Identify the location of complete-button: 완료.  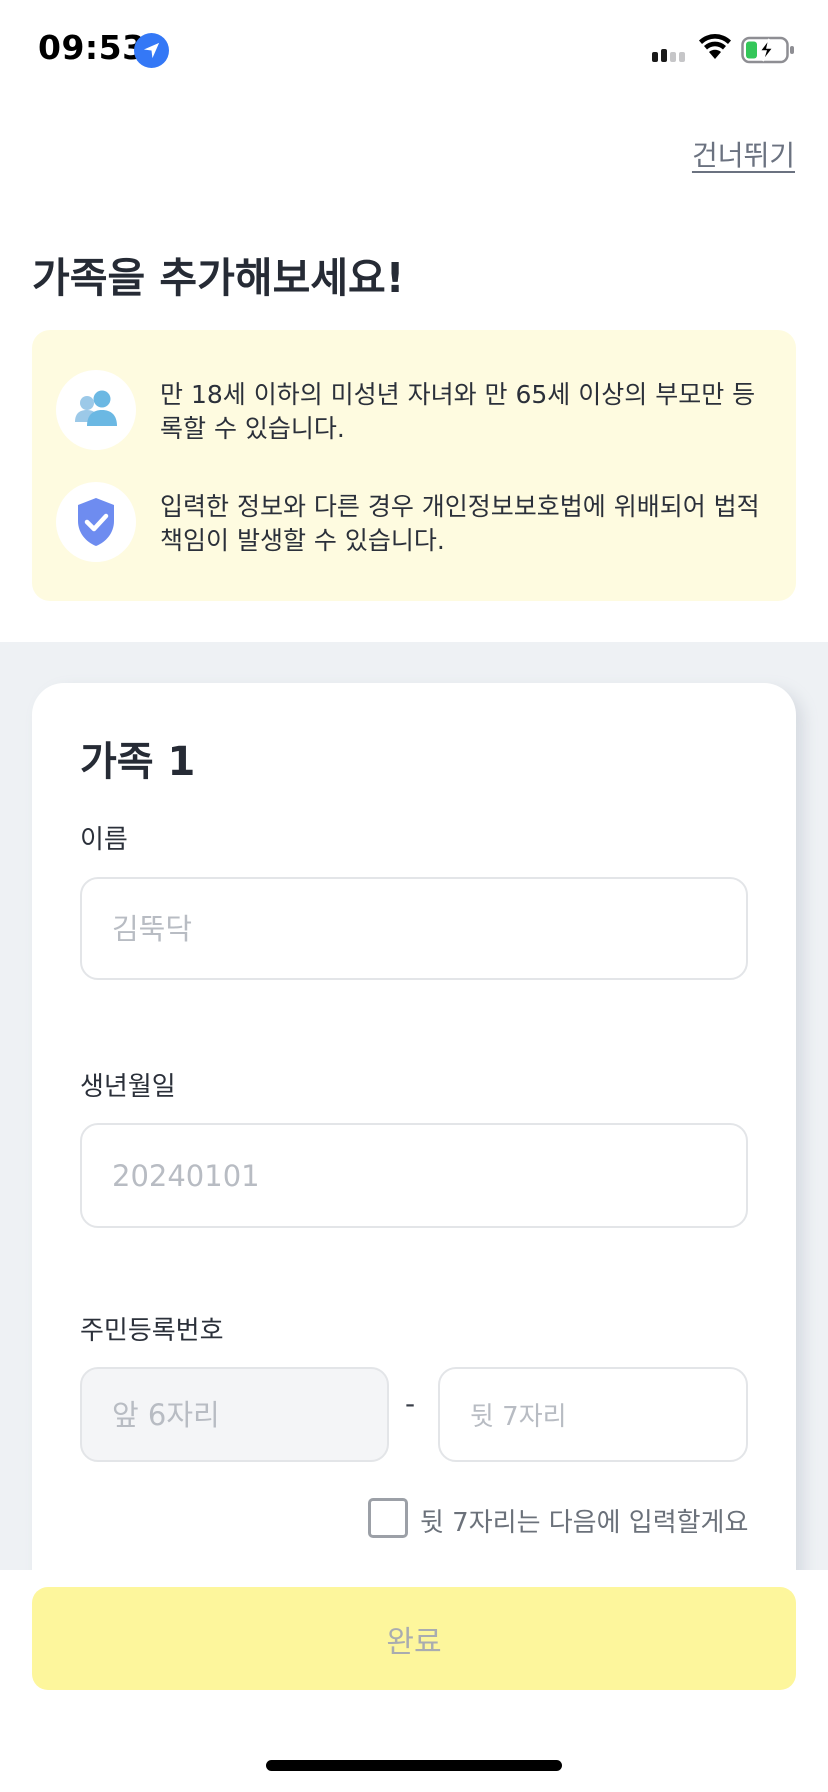
(414, 1638).